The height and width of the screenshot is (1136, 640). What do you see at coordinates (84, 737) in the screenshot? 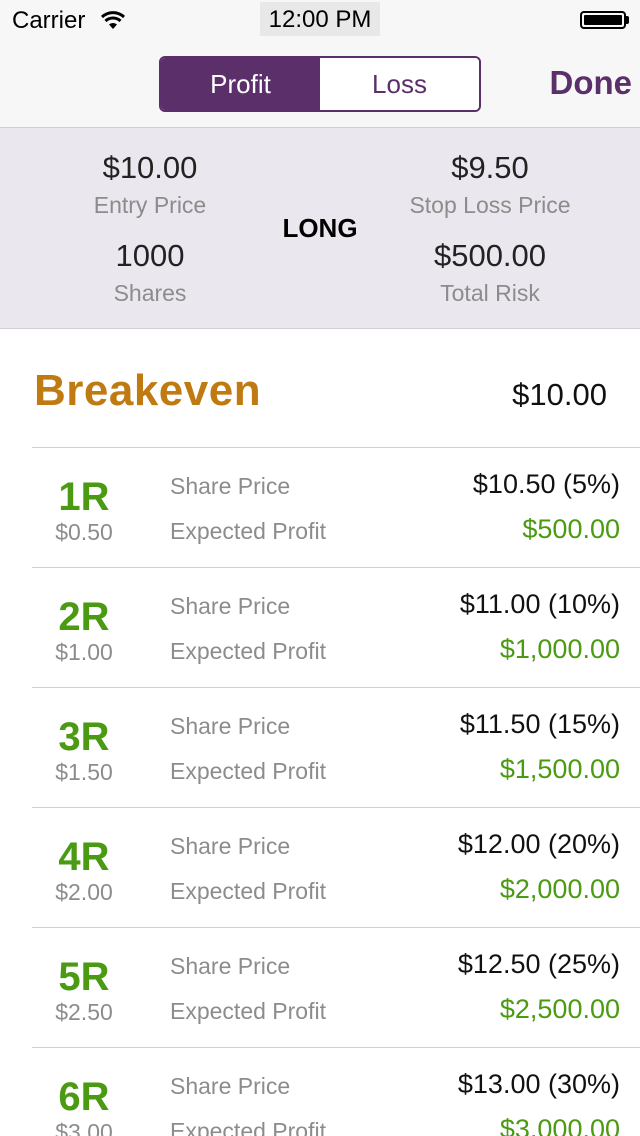
I see `r-multiple-label: 3R` at bounding box center [84, 737].